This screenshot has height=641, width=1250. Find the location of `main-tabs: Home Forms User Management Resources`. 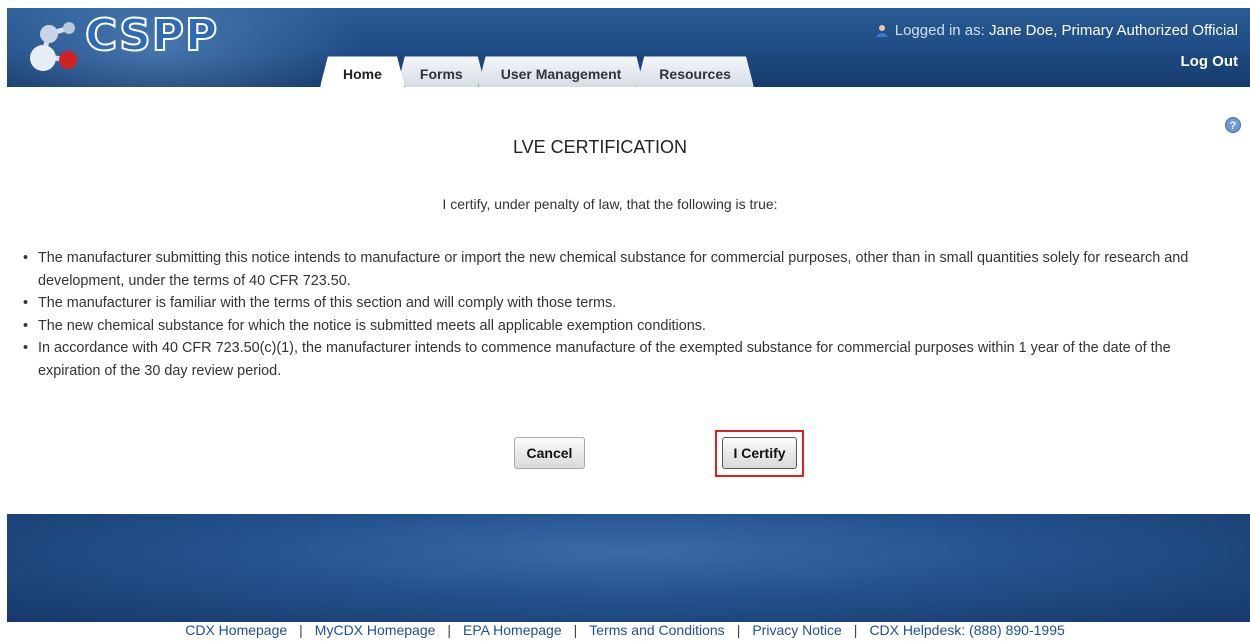

main-tabs: Home Forms User Management Resources is located at coordinates (533, 71).